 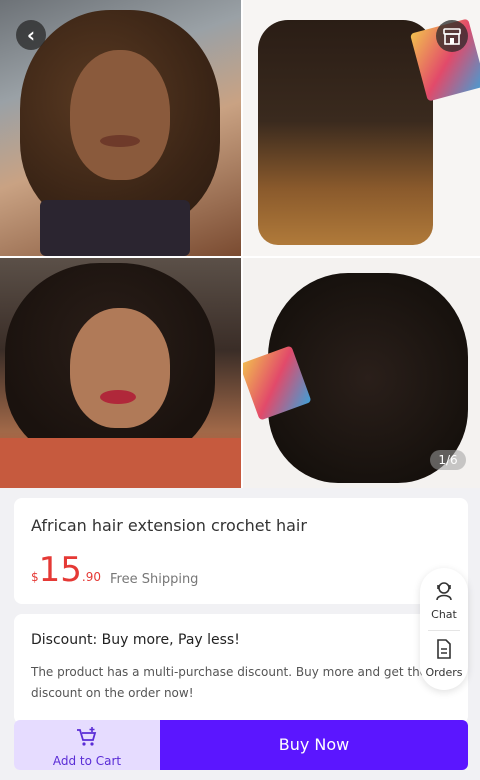 What do you see at coordinates (314, 745) in the screenshot?
I see `buy-now-button: Buy Now` at bounding box center [314, 745].